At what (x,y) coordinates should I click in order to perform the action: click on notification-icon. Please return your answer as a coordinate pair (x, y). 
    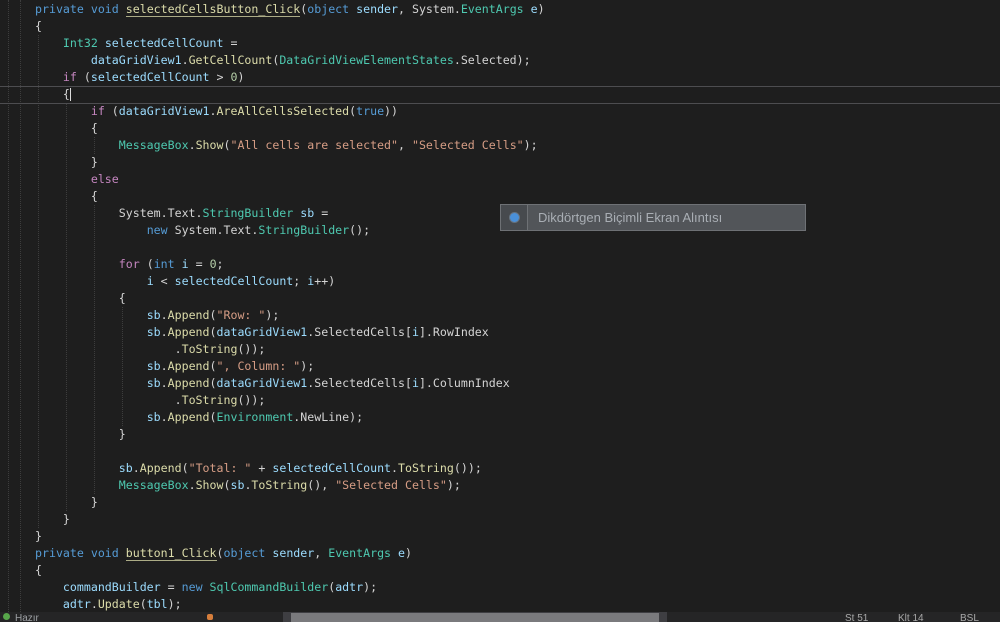
    Looking at the image, I should click on (210, 617).